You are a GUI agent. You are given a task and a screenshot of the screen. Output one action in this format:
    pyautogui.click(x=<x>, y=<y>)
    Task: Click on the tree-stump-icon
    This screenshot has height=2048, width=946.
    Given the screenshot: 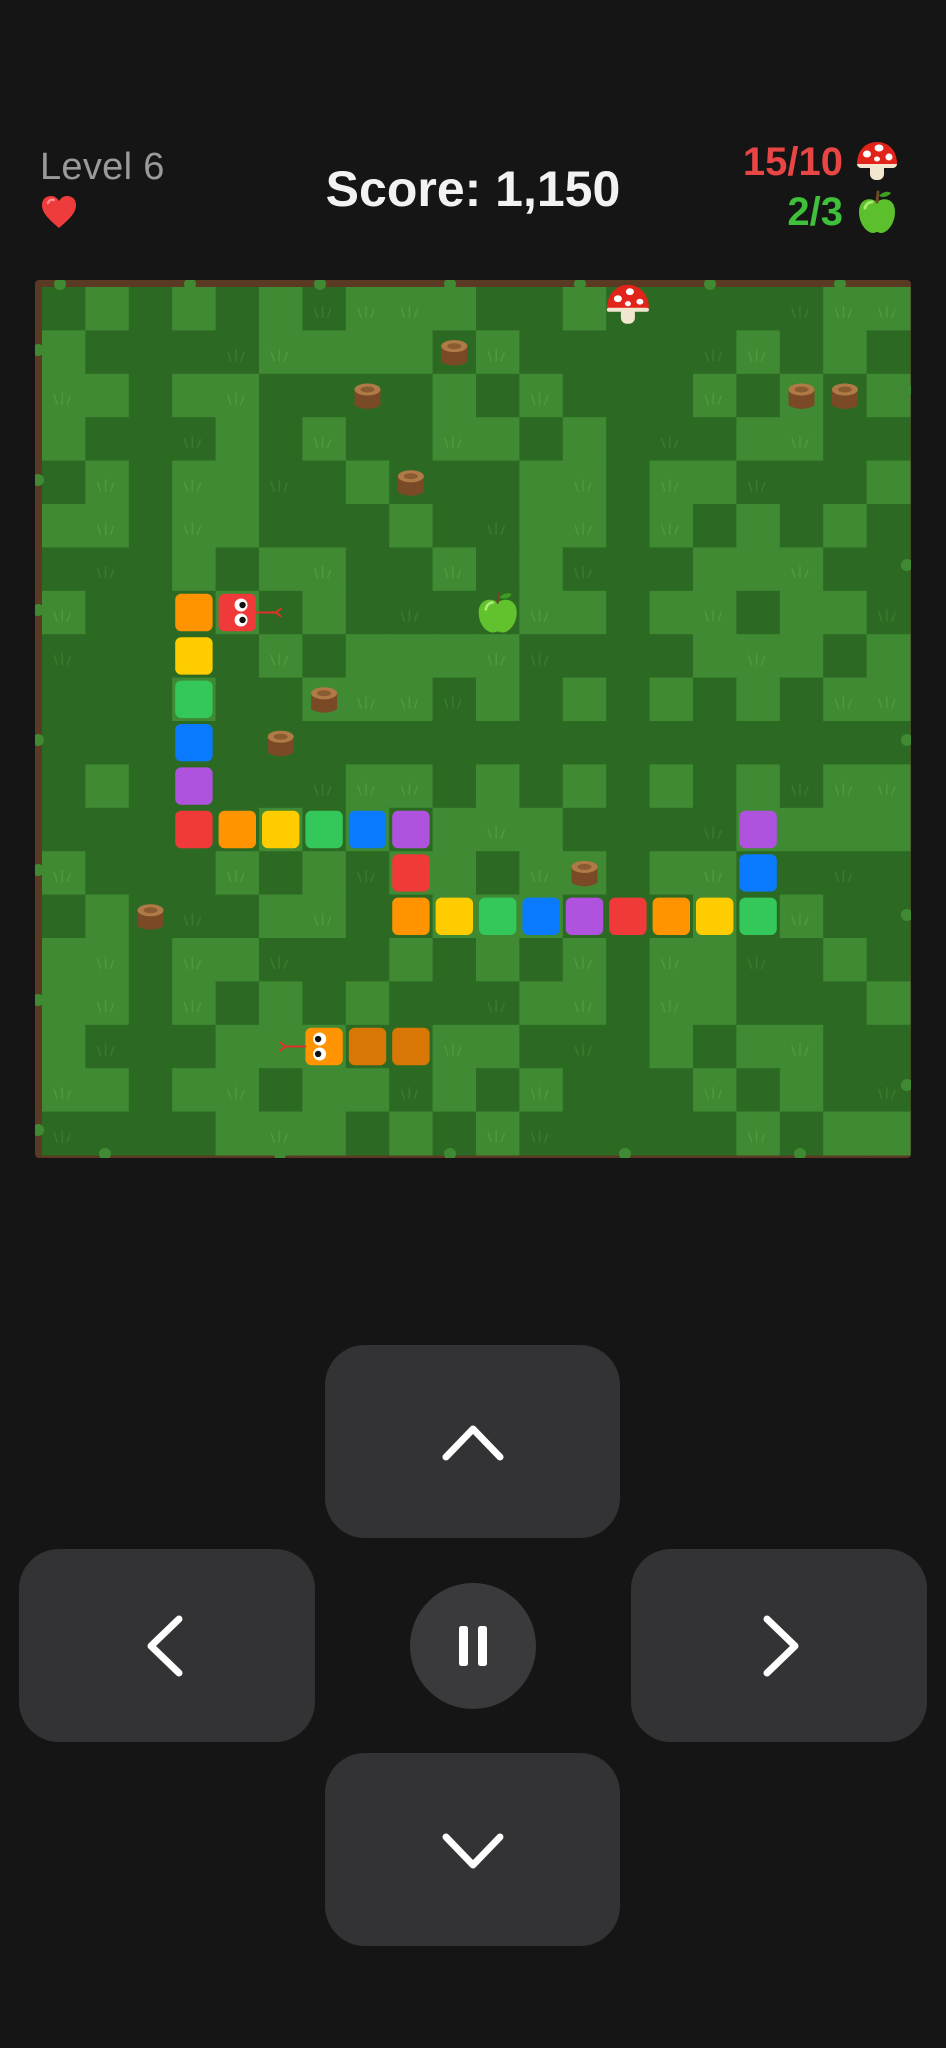 What is the action you would take?
    pyautogui.click(x=324, y=700)
    